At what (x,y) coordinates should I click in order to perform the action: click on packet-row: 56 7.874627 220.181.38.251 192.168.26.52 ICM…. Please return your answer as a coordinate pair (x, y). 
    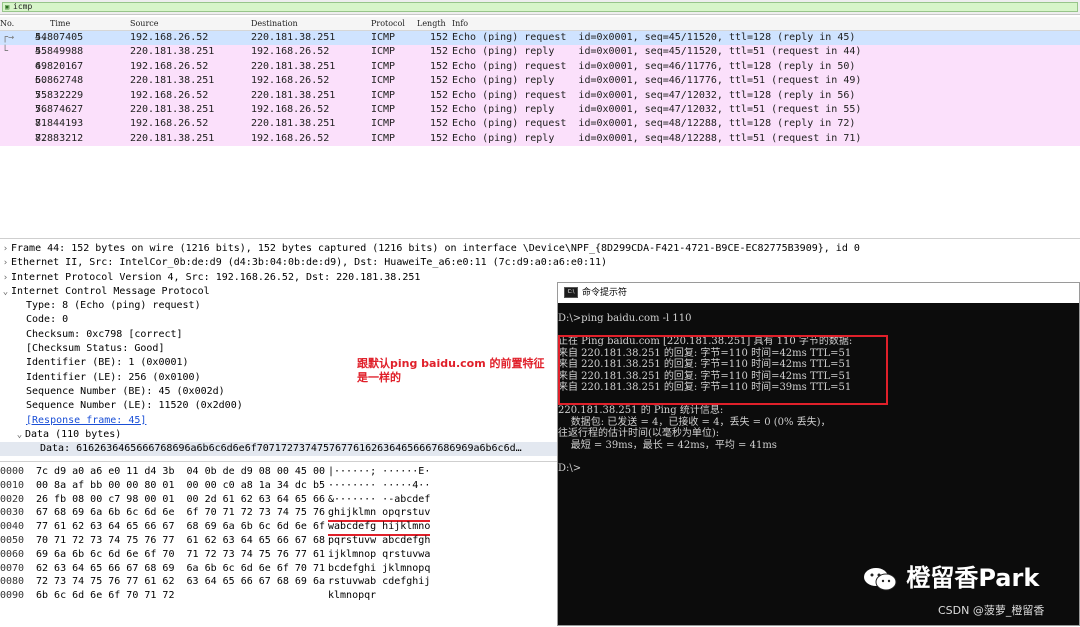
    Looking at the image, I should click on (540, 110).